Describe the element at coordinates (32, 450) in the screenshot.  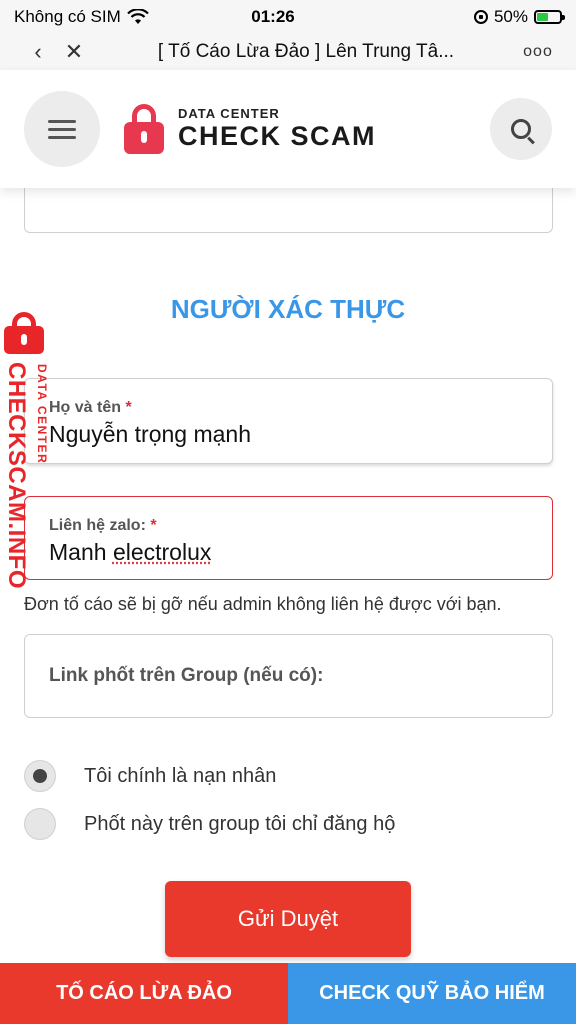
I see `side-watermark: CHECKSCAM.INFO DATA CENTER` at that location.